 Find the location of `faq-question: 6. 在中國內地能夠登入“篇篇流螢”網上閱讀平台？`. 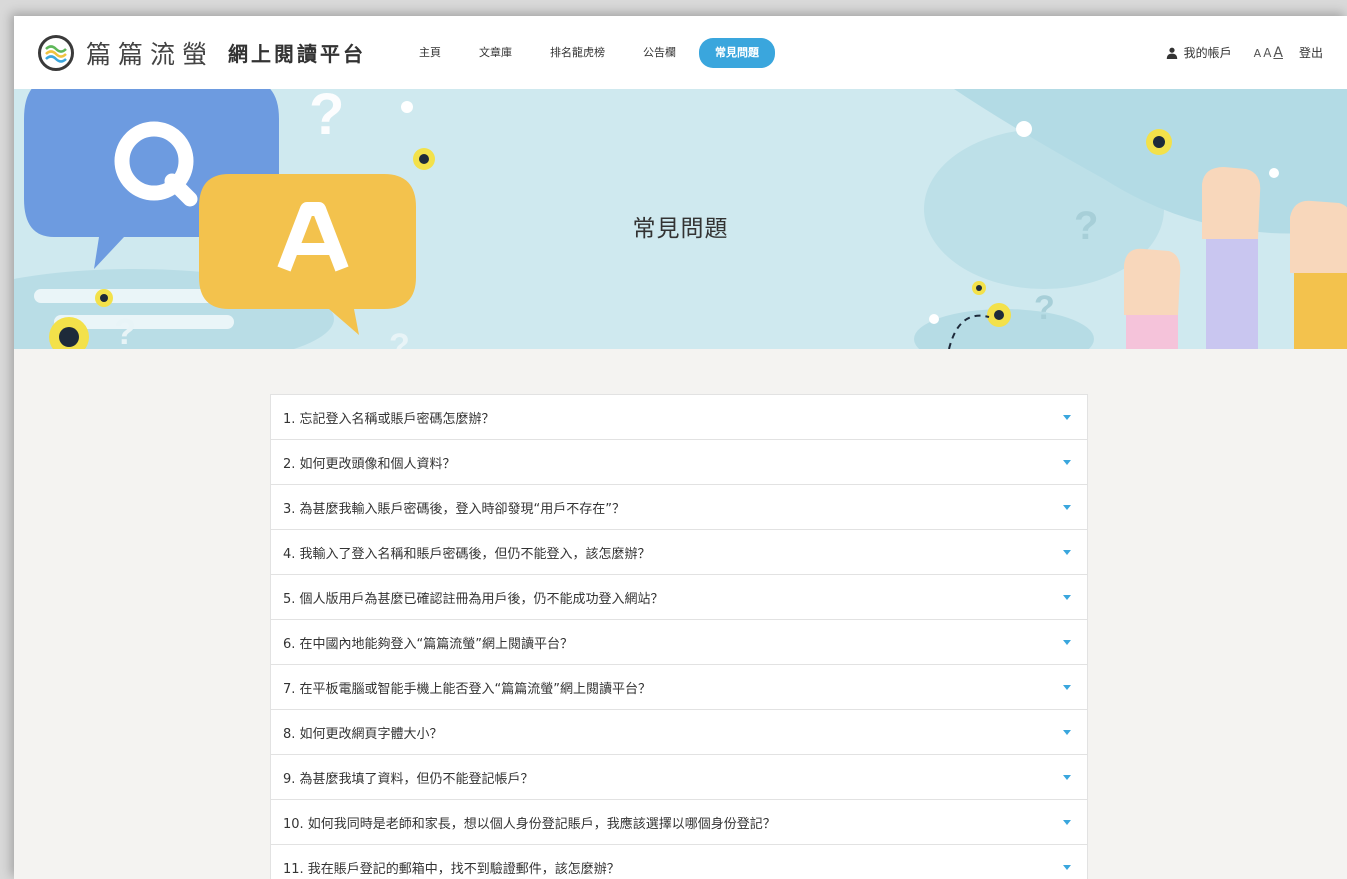

faq-question: 6. 在中國內地能夠登入“篇篇流螢”網上閱讀平台？ is located at coordinates (428, 644).